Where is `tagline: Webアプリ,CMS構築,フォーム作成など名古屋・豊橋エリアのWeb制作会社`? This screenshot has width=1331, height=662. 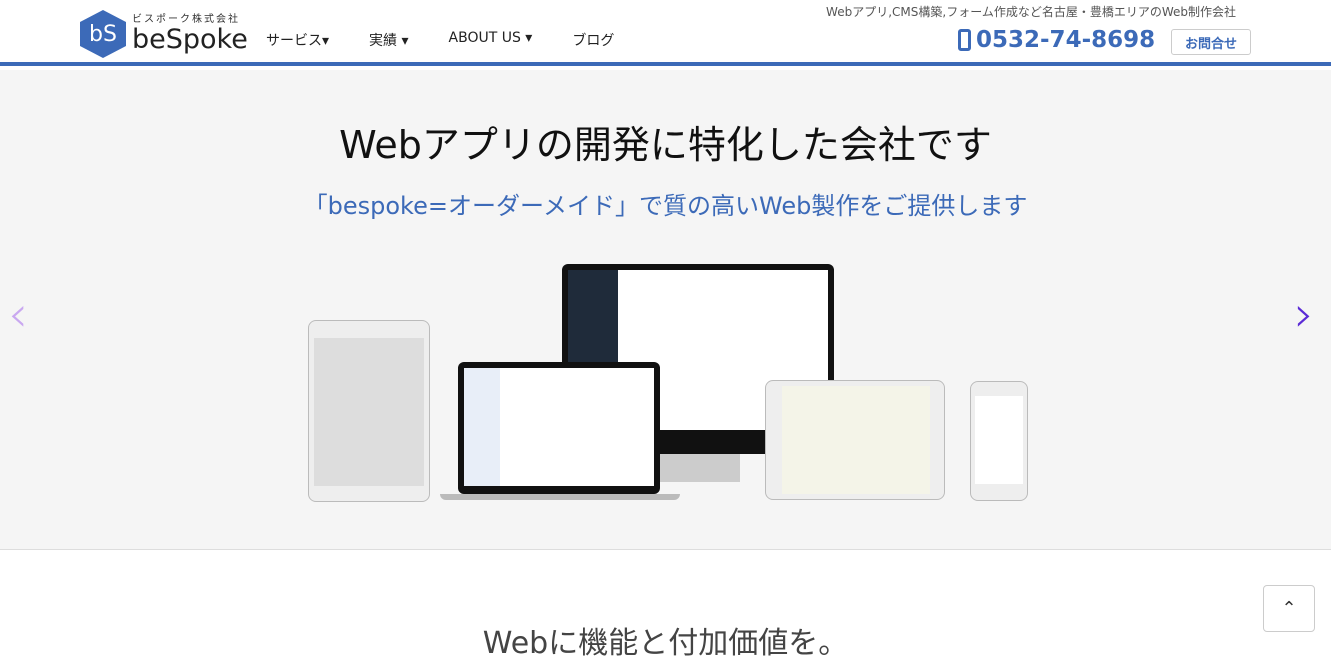
tagline: Webアプリ,CMS構築,フォーム作成など名古屋・豊橋エリアのWeb制作会社 is located at coordinates (1031, 12).